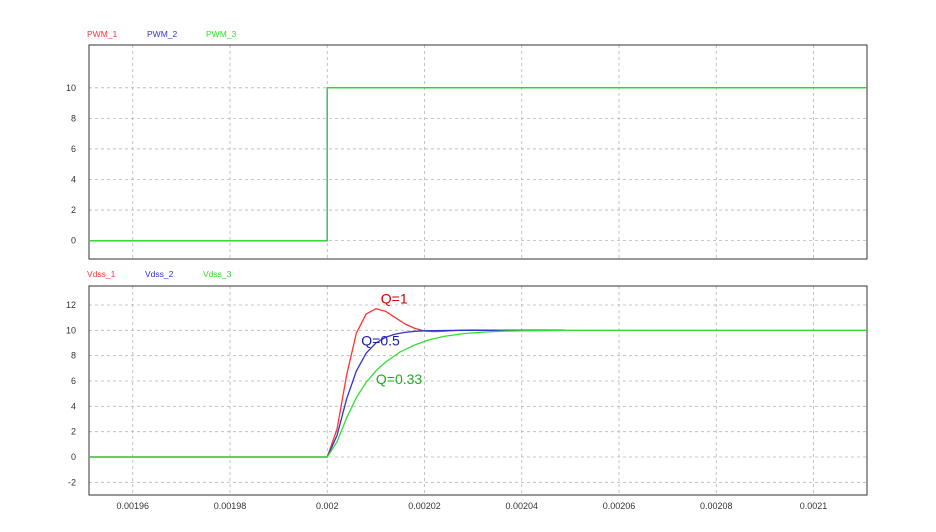 The image size is (936, 532). Describe the element at coordinates (217, 274) in the screenshot. I see `legend-entry-vdss_3: Vdss_3` at that location.